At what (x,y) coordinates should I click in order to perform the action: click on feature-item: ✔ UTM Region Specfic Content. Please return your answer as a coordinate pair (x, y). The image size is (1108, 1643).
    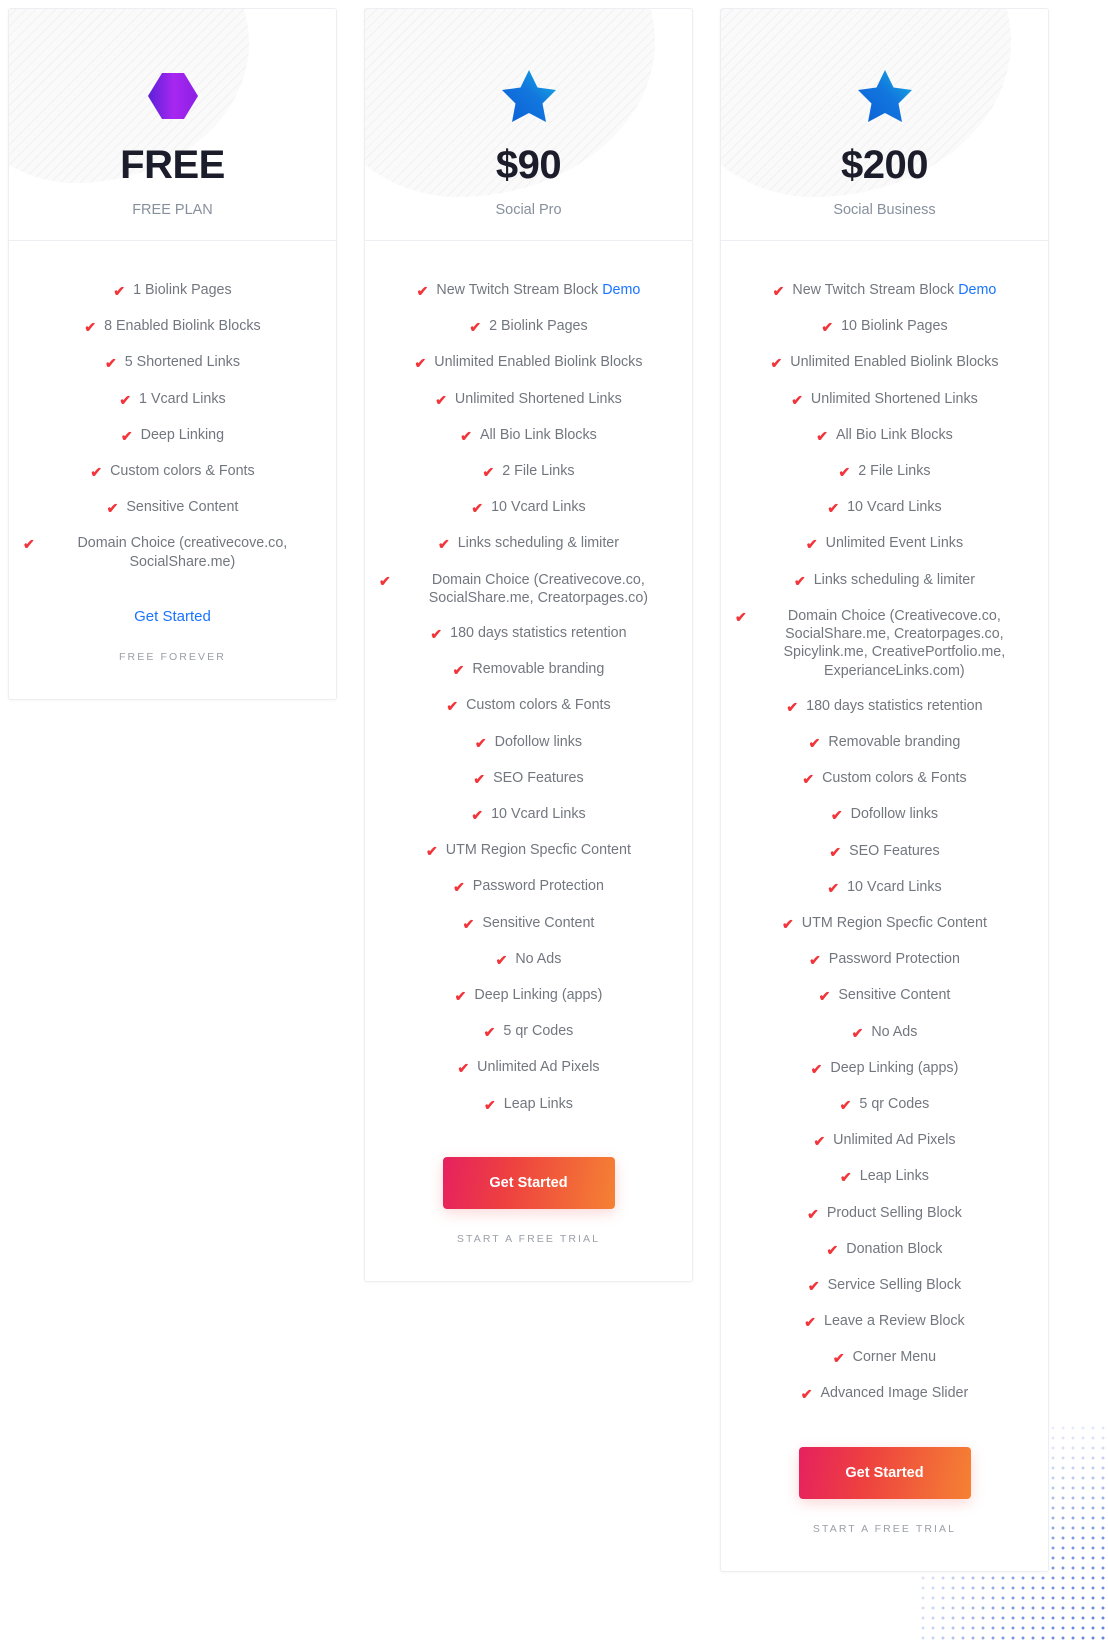
    Looking at the image, I should click on (884, 923).